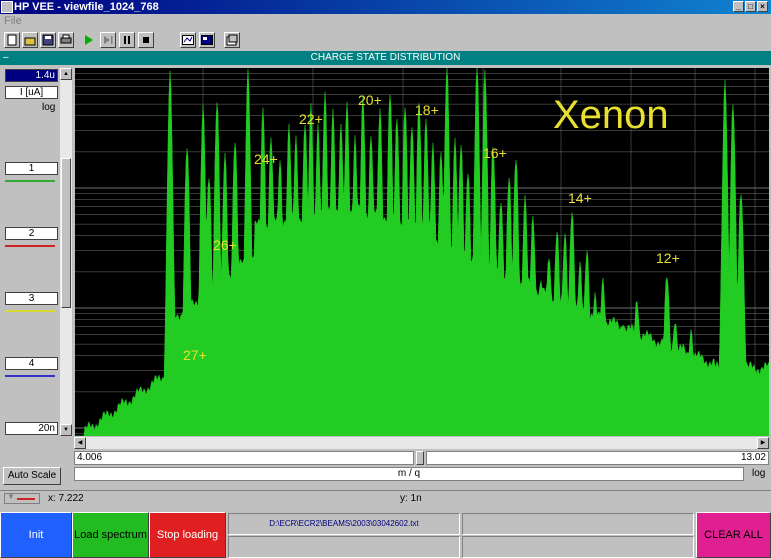 This screenshot has width=771, height=558. What do you see at coordinates (49, 107) in the screenshot?
I see `y-scale-label: log` at bounding box center [49, 107].